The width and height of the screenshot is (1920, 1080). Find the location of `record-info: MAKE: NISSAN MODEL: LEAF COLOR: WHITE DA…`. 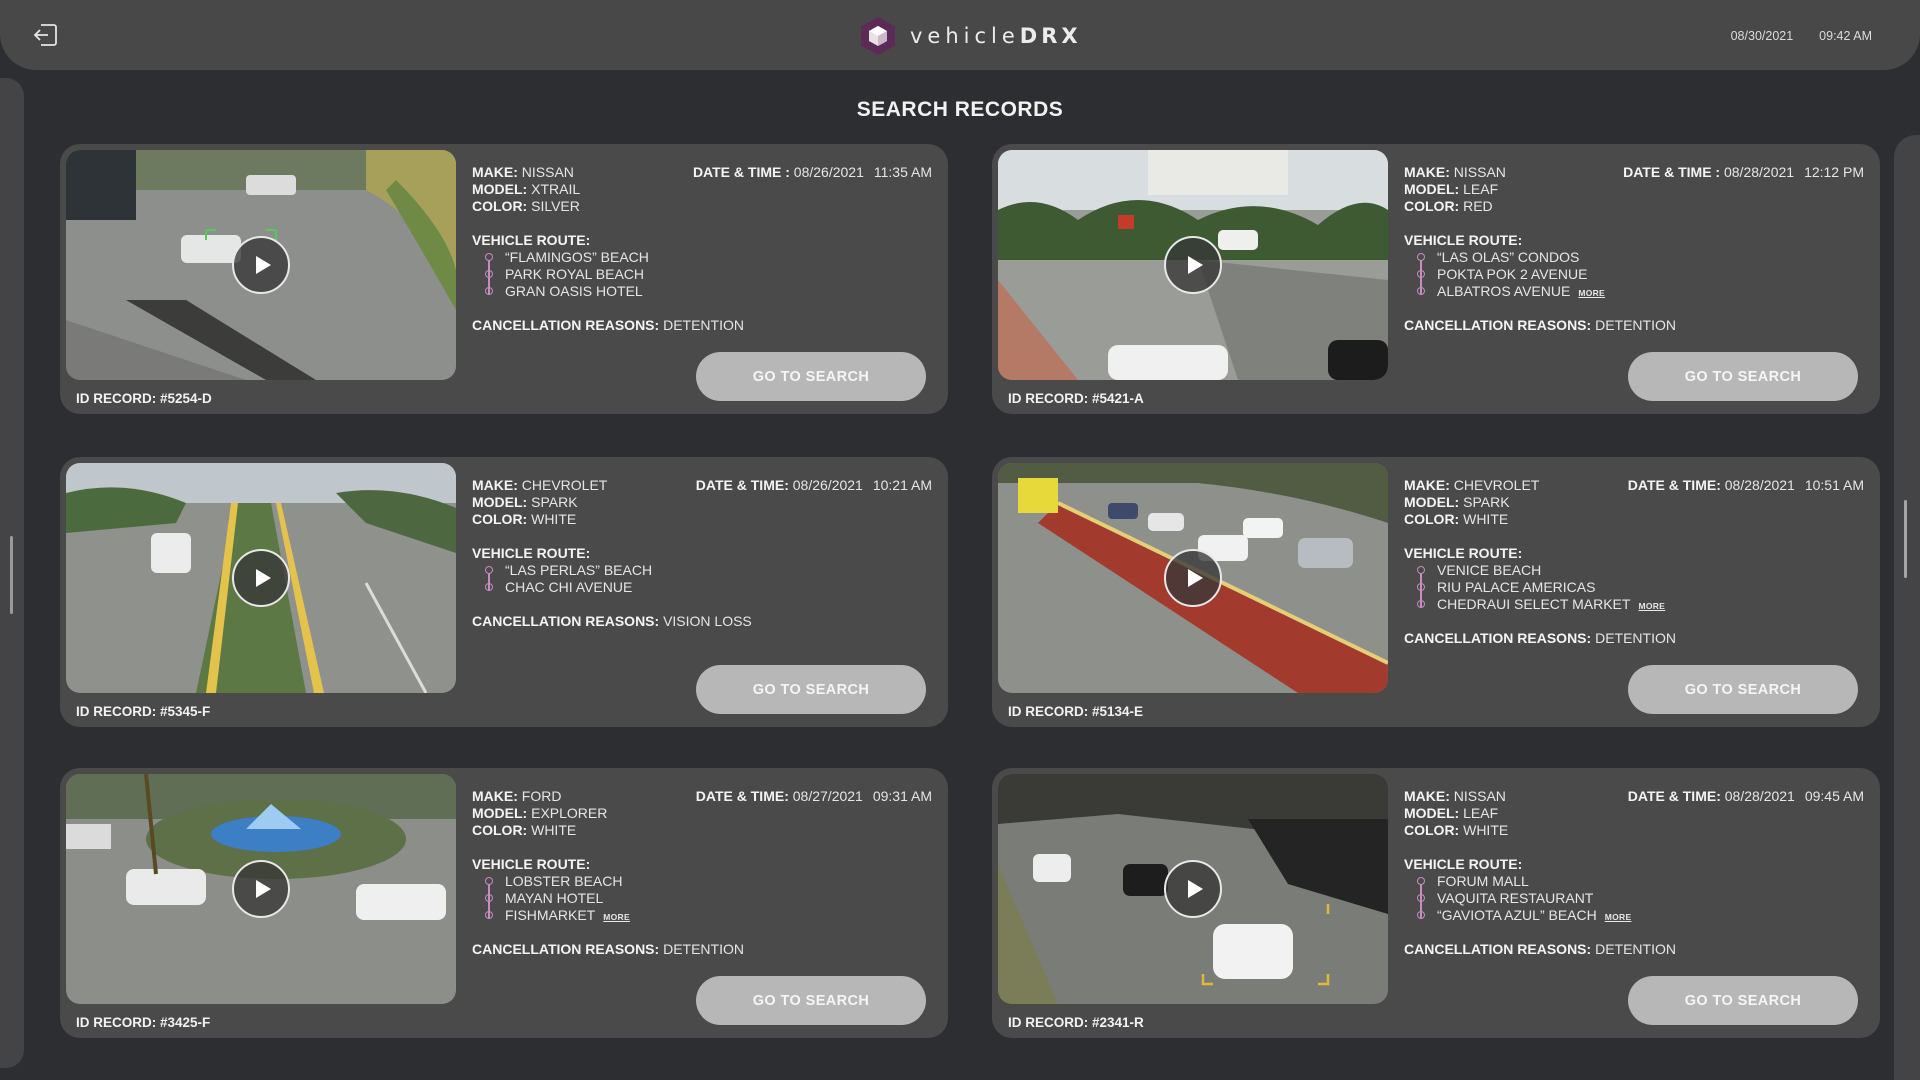

record-info: MAKE: NISSAN MODEL: LEAF COLOR: WHITE DA… is located at coordinates (1634, 873).